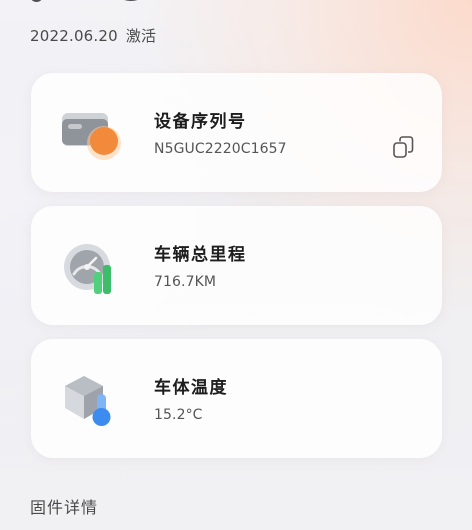  What do you see at coordinates (92, 401) in the screenshot?
I see `thermometer-cube-icon` at bounding box center [92, 401].